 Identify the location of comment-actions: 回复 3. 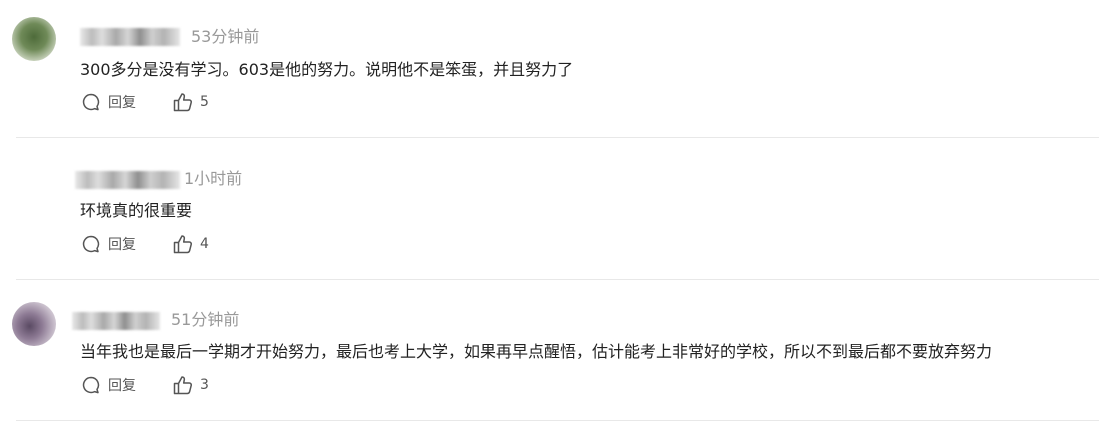
(144, 385).